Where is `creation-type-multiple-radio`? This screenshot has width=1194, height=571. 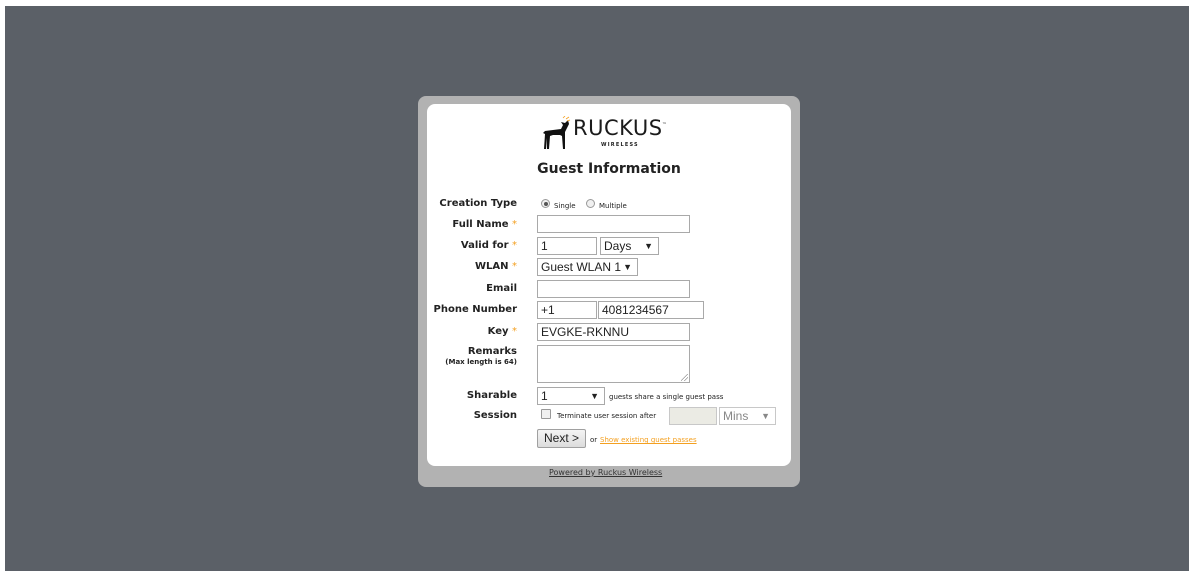
creation-type-multiple-radio is located at coordinates (590, 203).